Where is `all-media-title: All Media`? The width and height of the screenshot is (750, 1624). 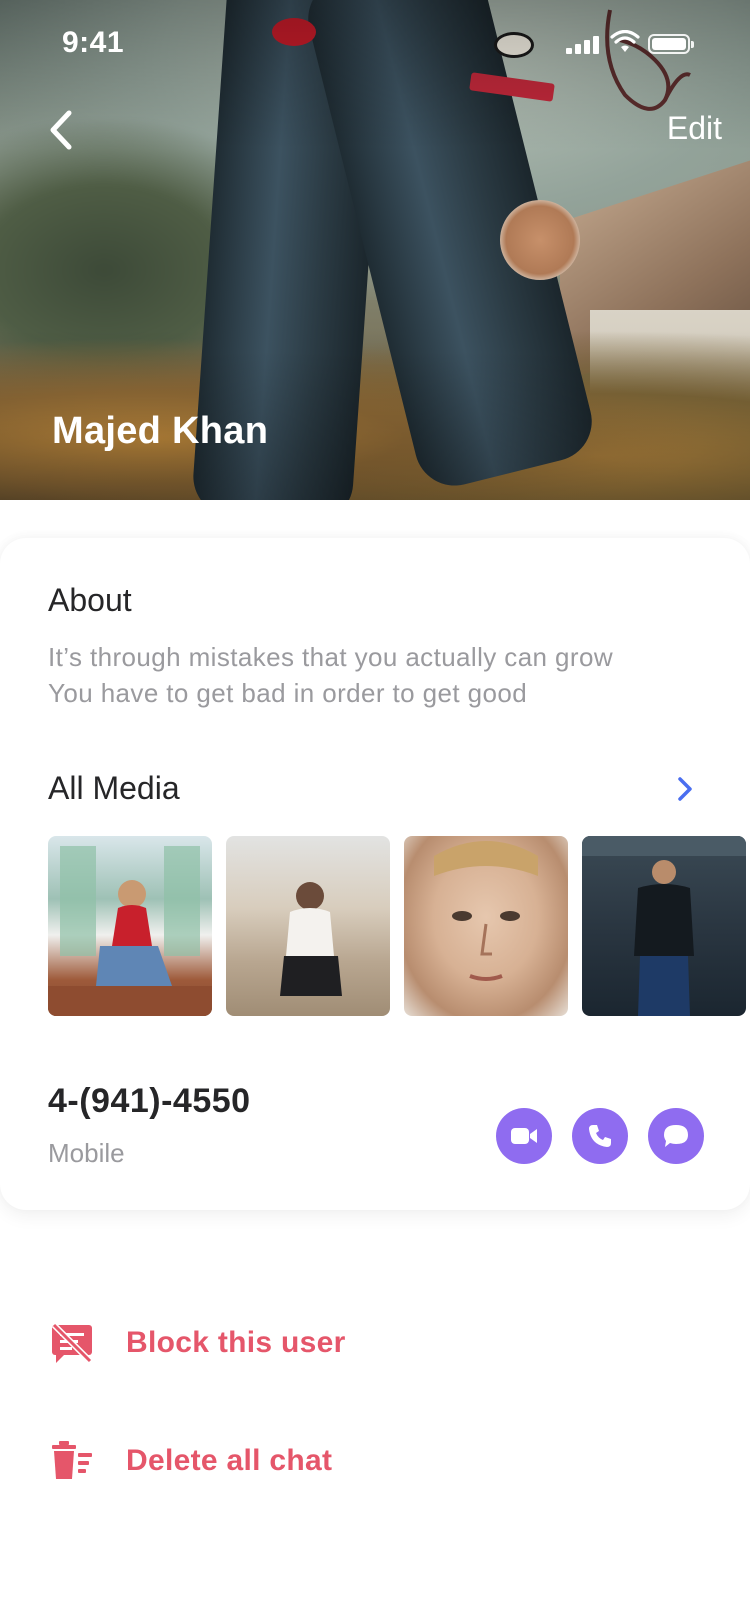
all-media-title: All Media is located at coordinates (114, 788).